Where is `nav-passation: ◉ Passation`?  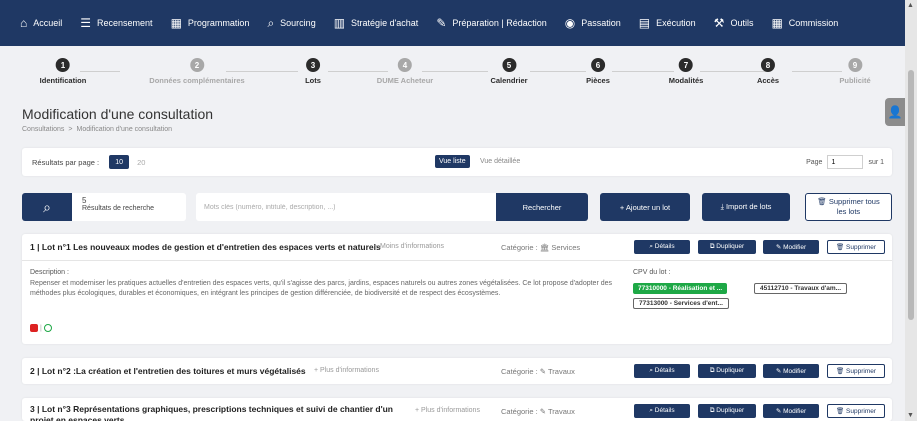 nav-passation: ◉ Passation is located at coordinates (593, 23).